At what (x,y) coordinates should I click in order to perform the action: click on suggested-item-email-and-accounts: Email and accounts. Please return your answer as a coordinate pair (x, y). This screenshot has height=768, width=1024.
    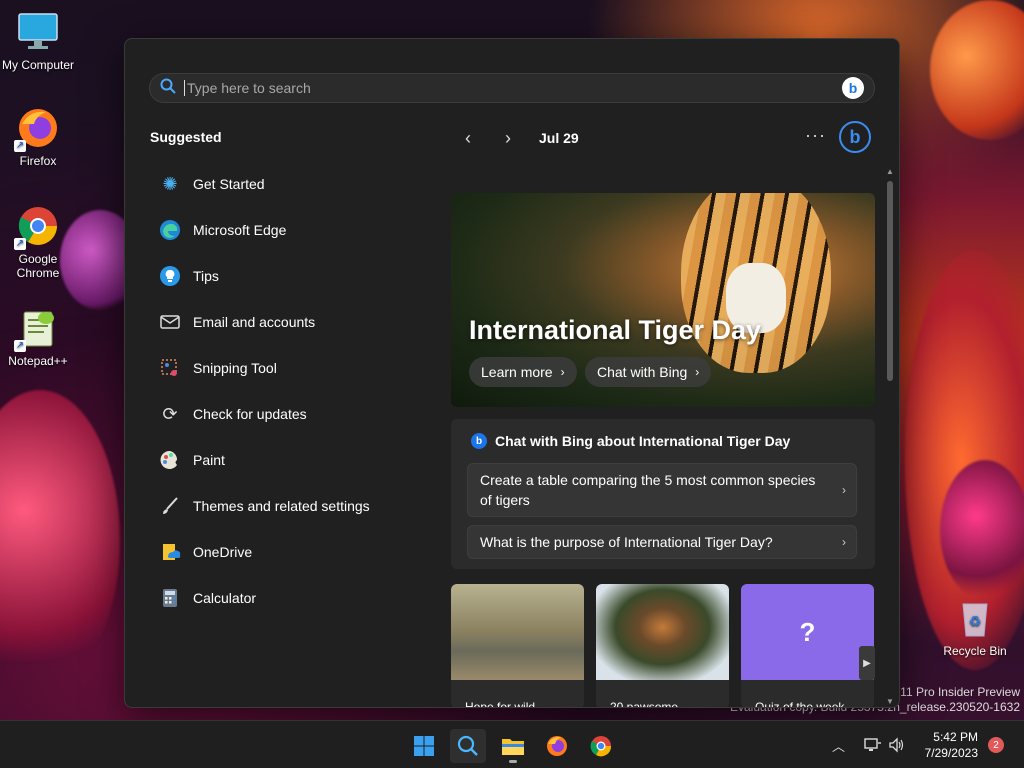
    Looking at the image, I should click on (287, 322).